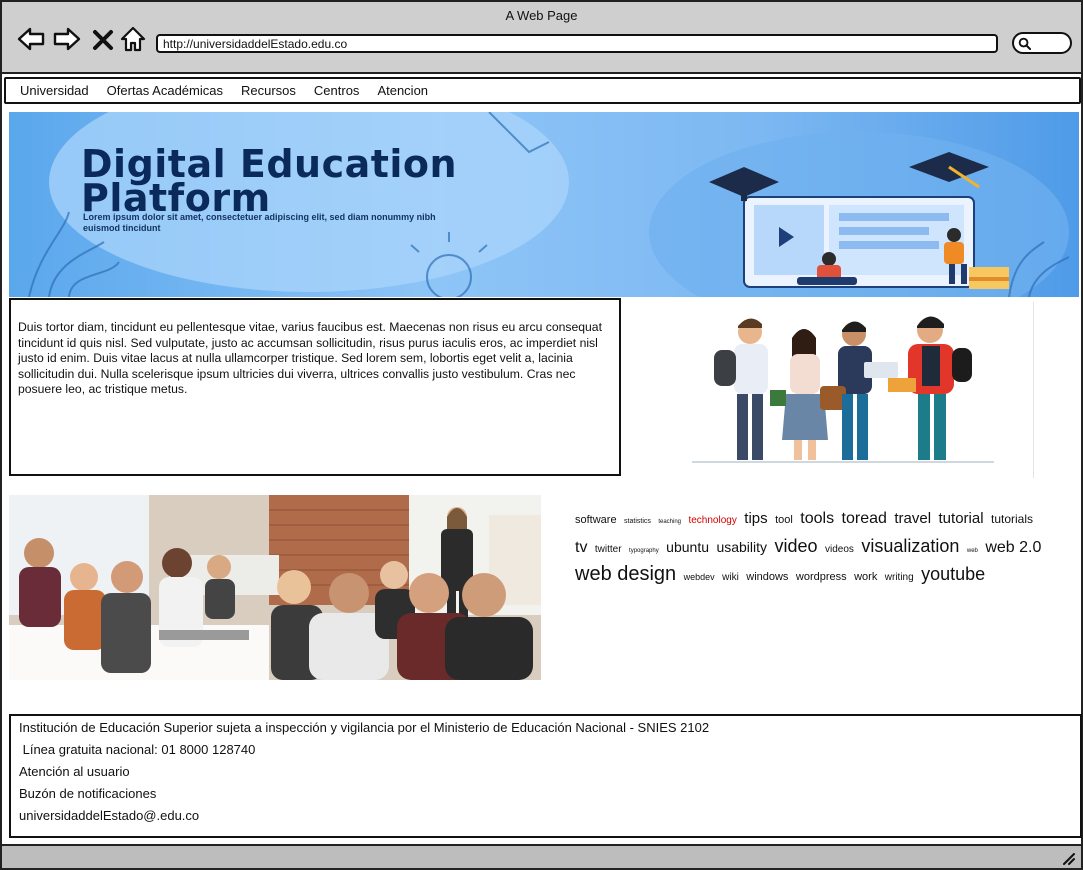 This screenshot has height=870, width=1083. I want to click on tag-twitter: twitter, so click(608, 549).